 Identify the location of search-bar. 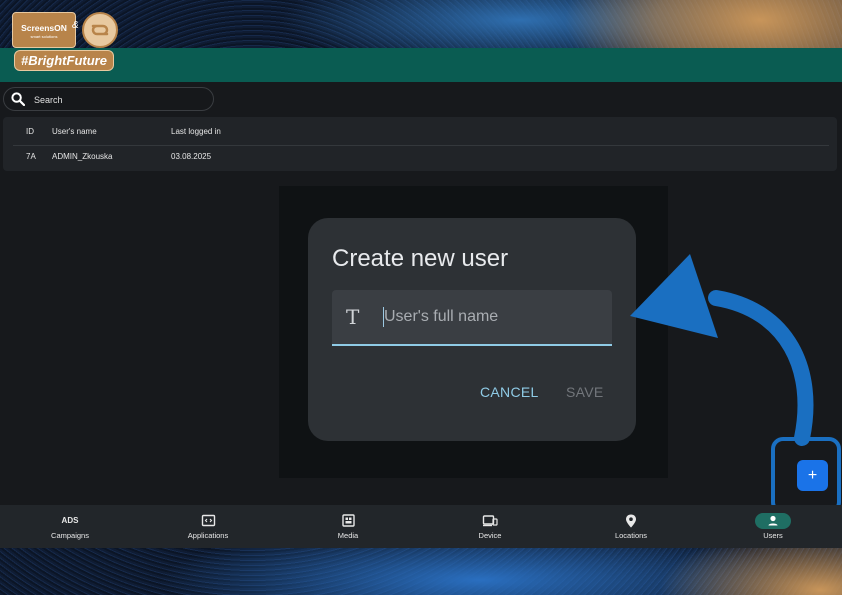
(108, 99).